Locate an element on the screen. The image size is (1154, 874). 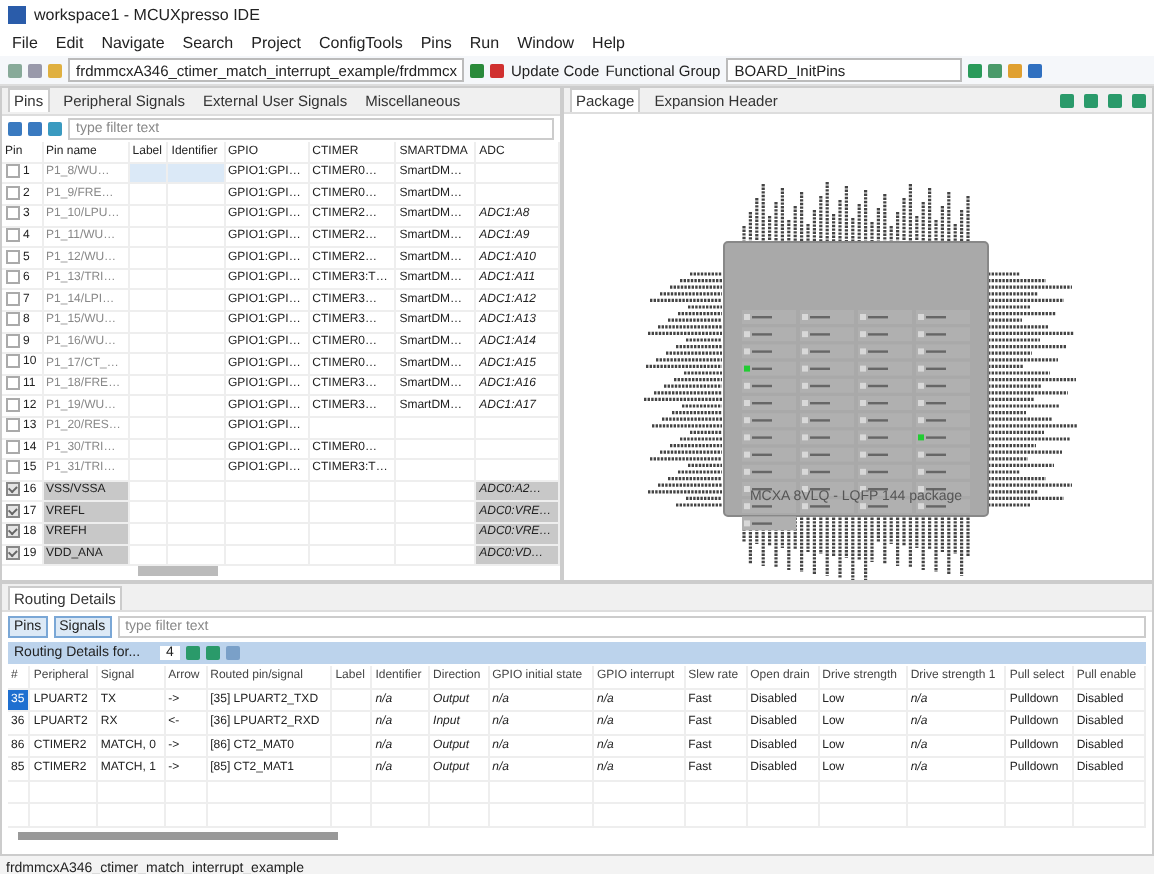
menu-item: Run is located at coordinates (484, 42).